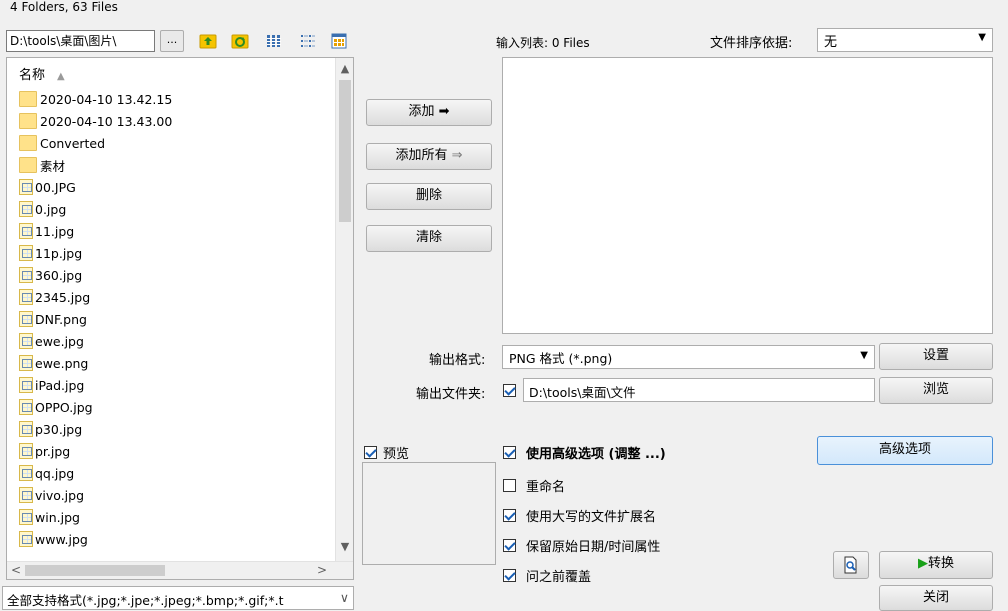 The image size is (1008, 611). Describe the element at coordinates (308, 41) in the screenshot. I see `list-view-icon` at that location.